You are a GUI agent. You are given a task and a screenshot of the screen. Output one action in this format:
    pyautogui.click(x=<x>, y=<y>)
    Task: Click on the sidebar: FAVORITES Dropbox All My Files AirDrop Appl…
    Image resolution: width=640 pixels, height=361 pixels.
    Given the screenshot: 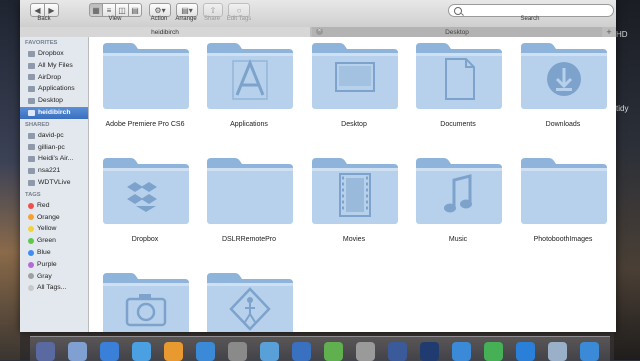 What is the action you would take?
    pyautogui.click(x=54, y=184)
    